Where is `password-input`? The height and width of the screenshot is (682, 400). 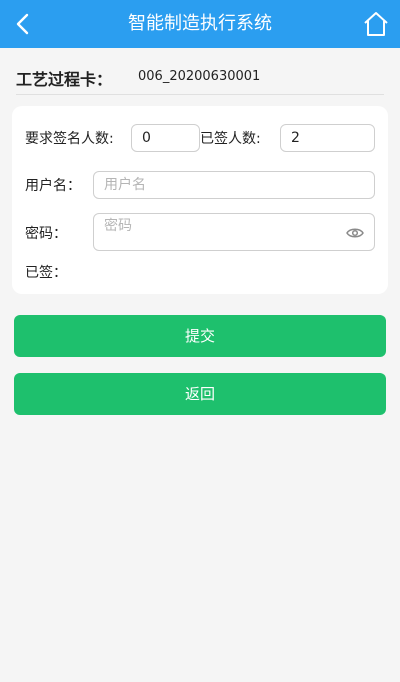
password-input is located at coordinates (224, 226).